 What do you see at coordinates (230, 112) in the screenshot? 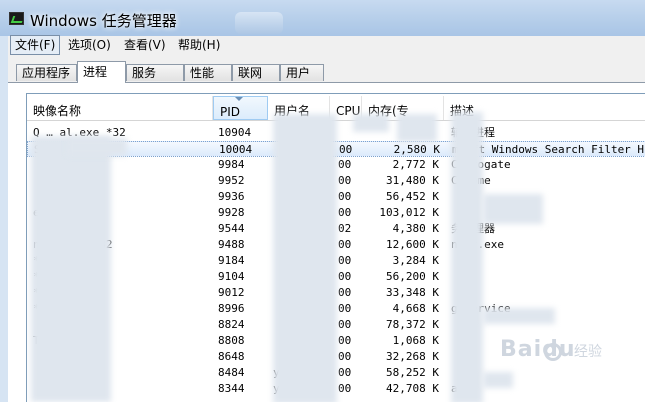
I see `column-pid-label: PID` at bounding box center [230, 112].